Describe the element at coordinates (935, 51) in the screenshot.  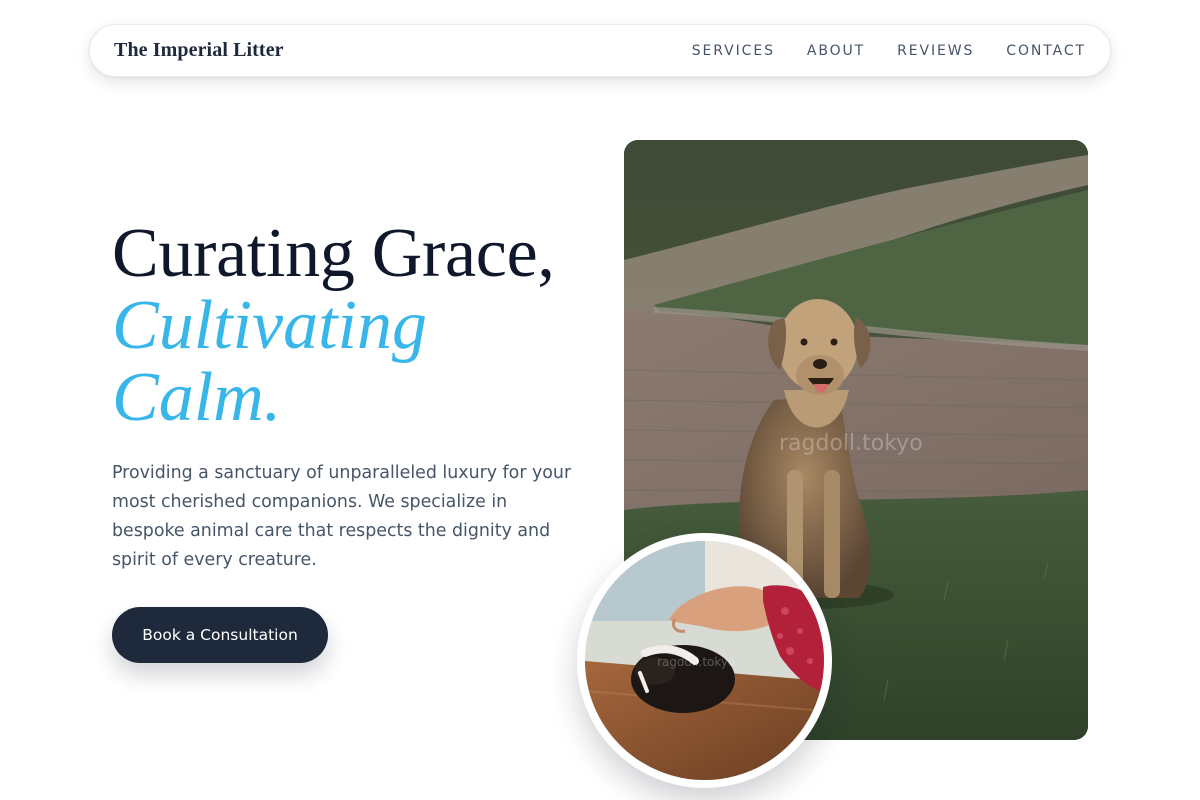
I see `nav-link-reviews: REVIEWS` at that location.